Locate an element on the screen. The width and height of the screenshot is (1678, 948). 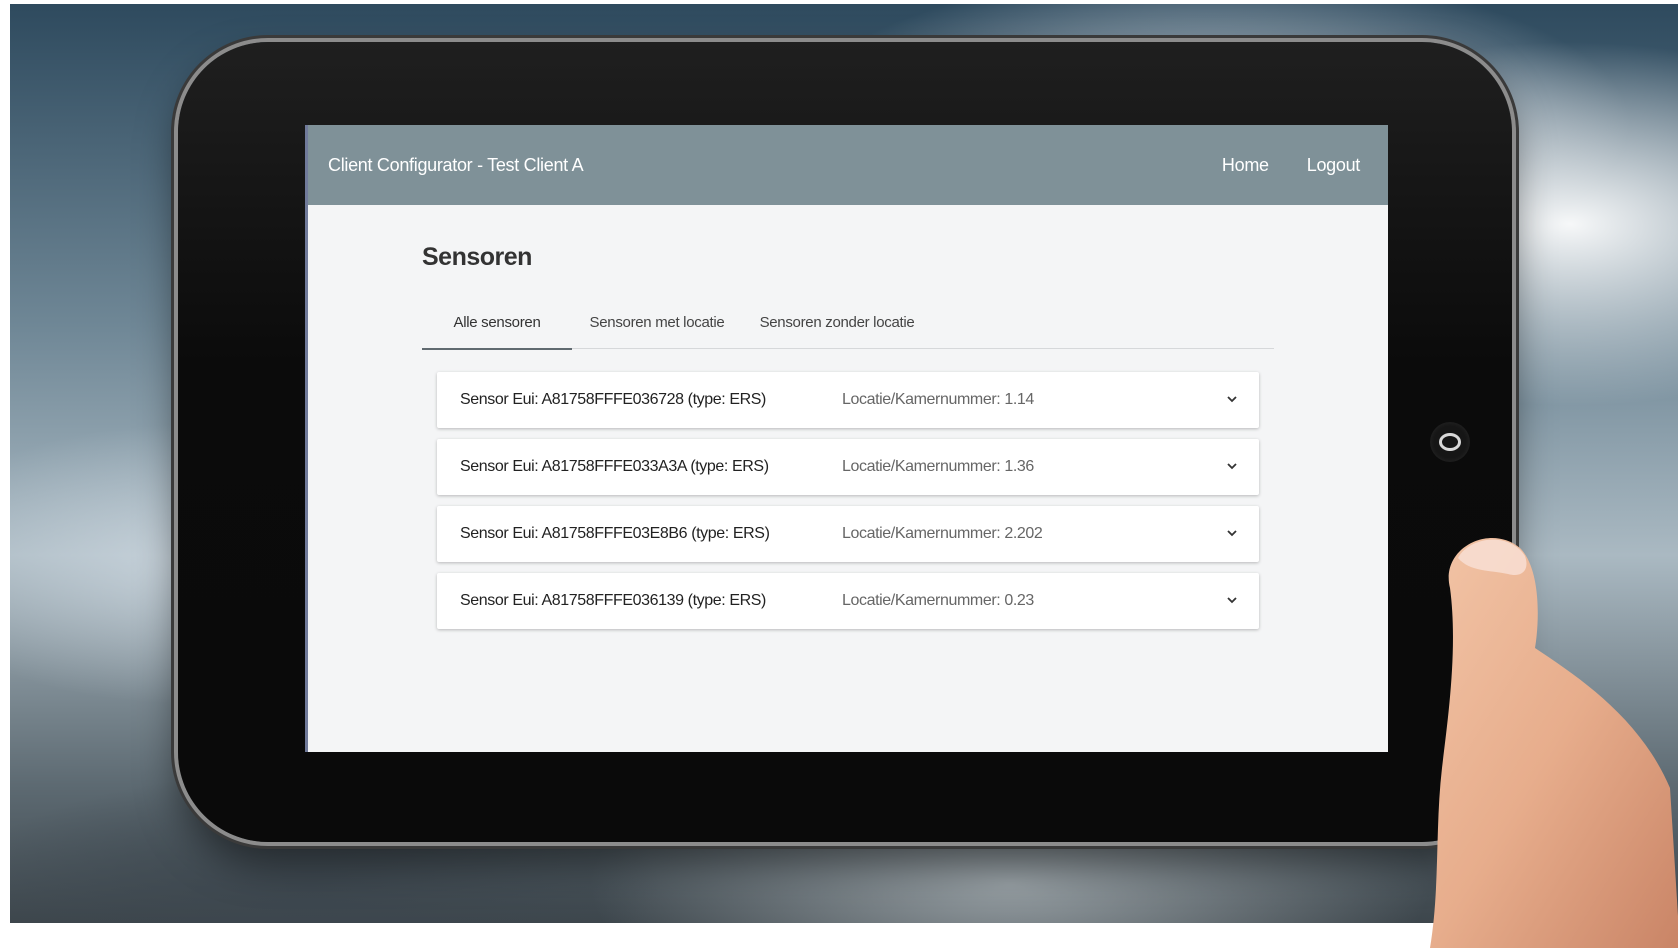
sensor-eui: Sensor Eui: A81758FFFE036139 (type: ERS) is located at coordinates (613, 600).